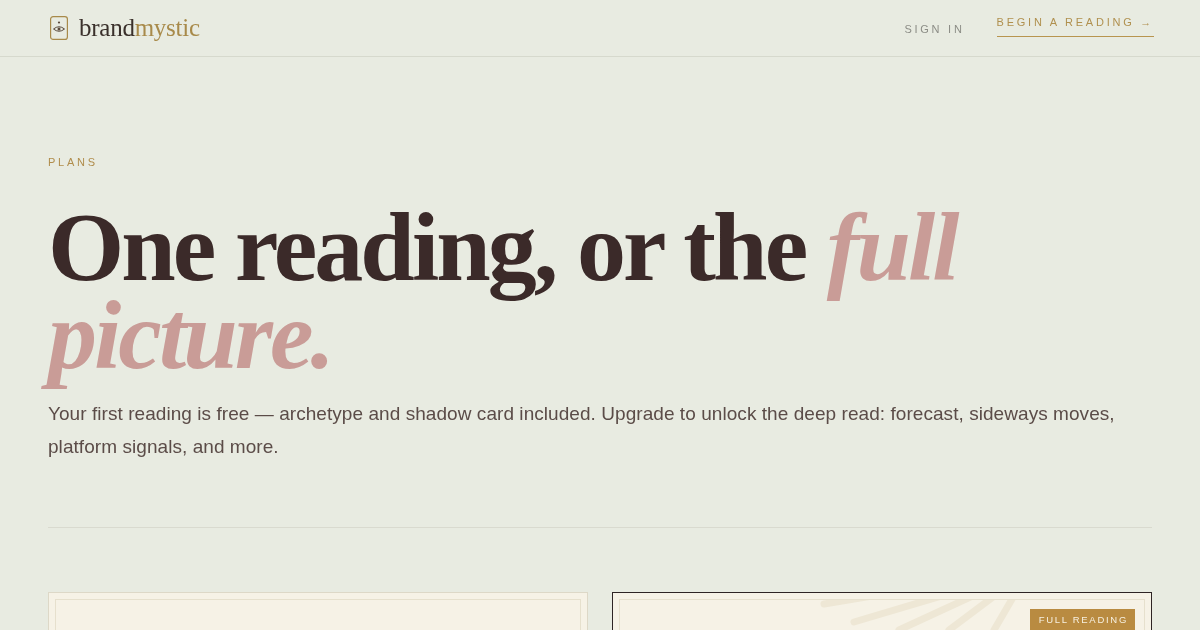  What do you see at coordinates (1075, 26) in the screenshot?
I see `begin-reading-link: BEGIN A READING →` at bounding box center [1075, 26].